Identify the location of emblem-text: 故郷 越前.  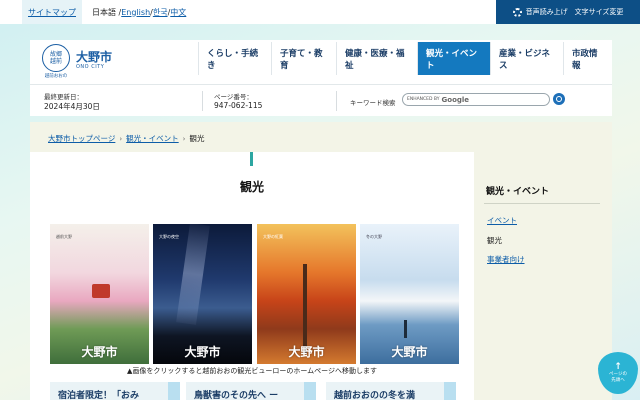
(55, 58).